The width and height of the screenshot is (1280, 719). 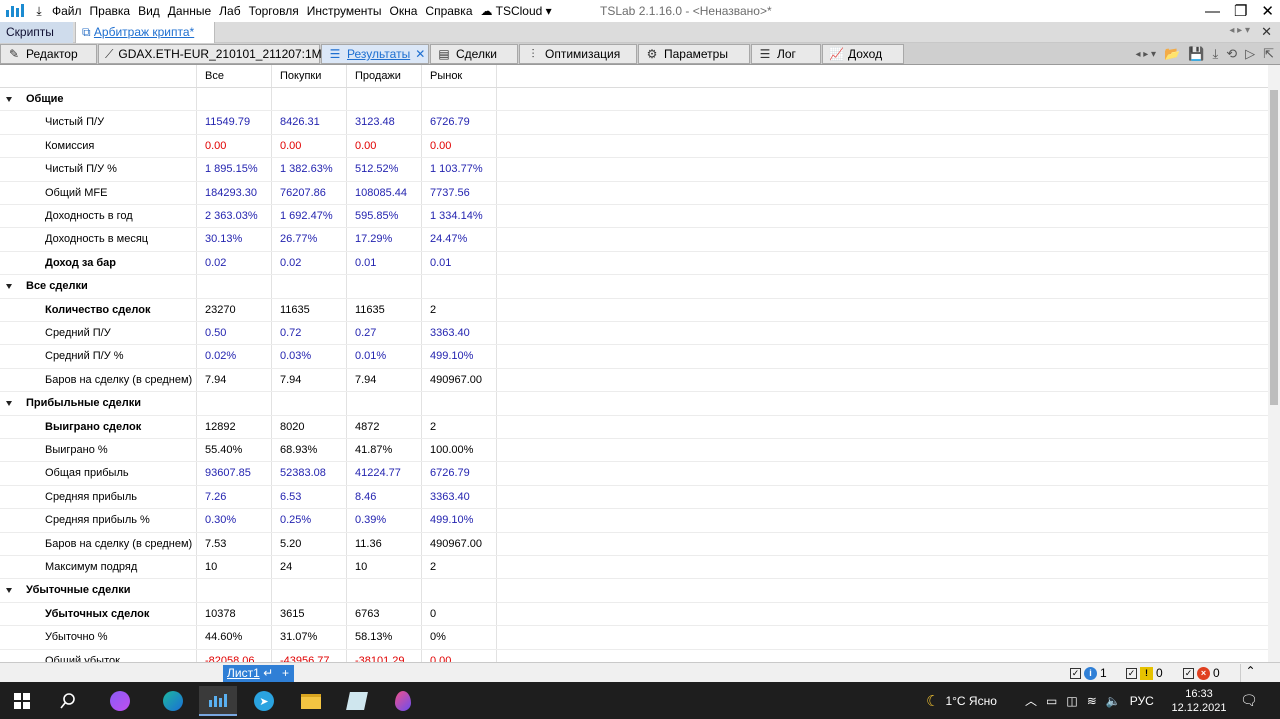 What do you see at coordinates (120, 701) in the screenshot?
I see `alice-assistant-icon` at bounding box center [120, 701].